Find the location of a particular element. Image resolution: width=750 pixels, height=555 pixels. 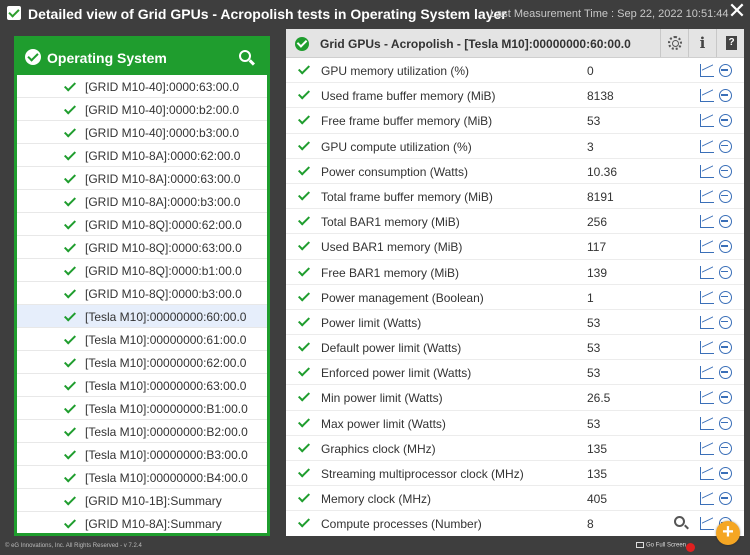

measurement-row: Enforced power limit (Watts) 53 is located at coordinates (515, 373).